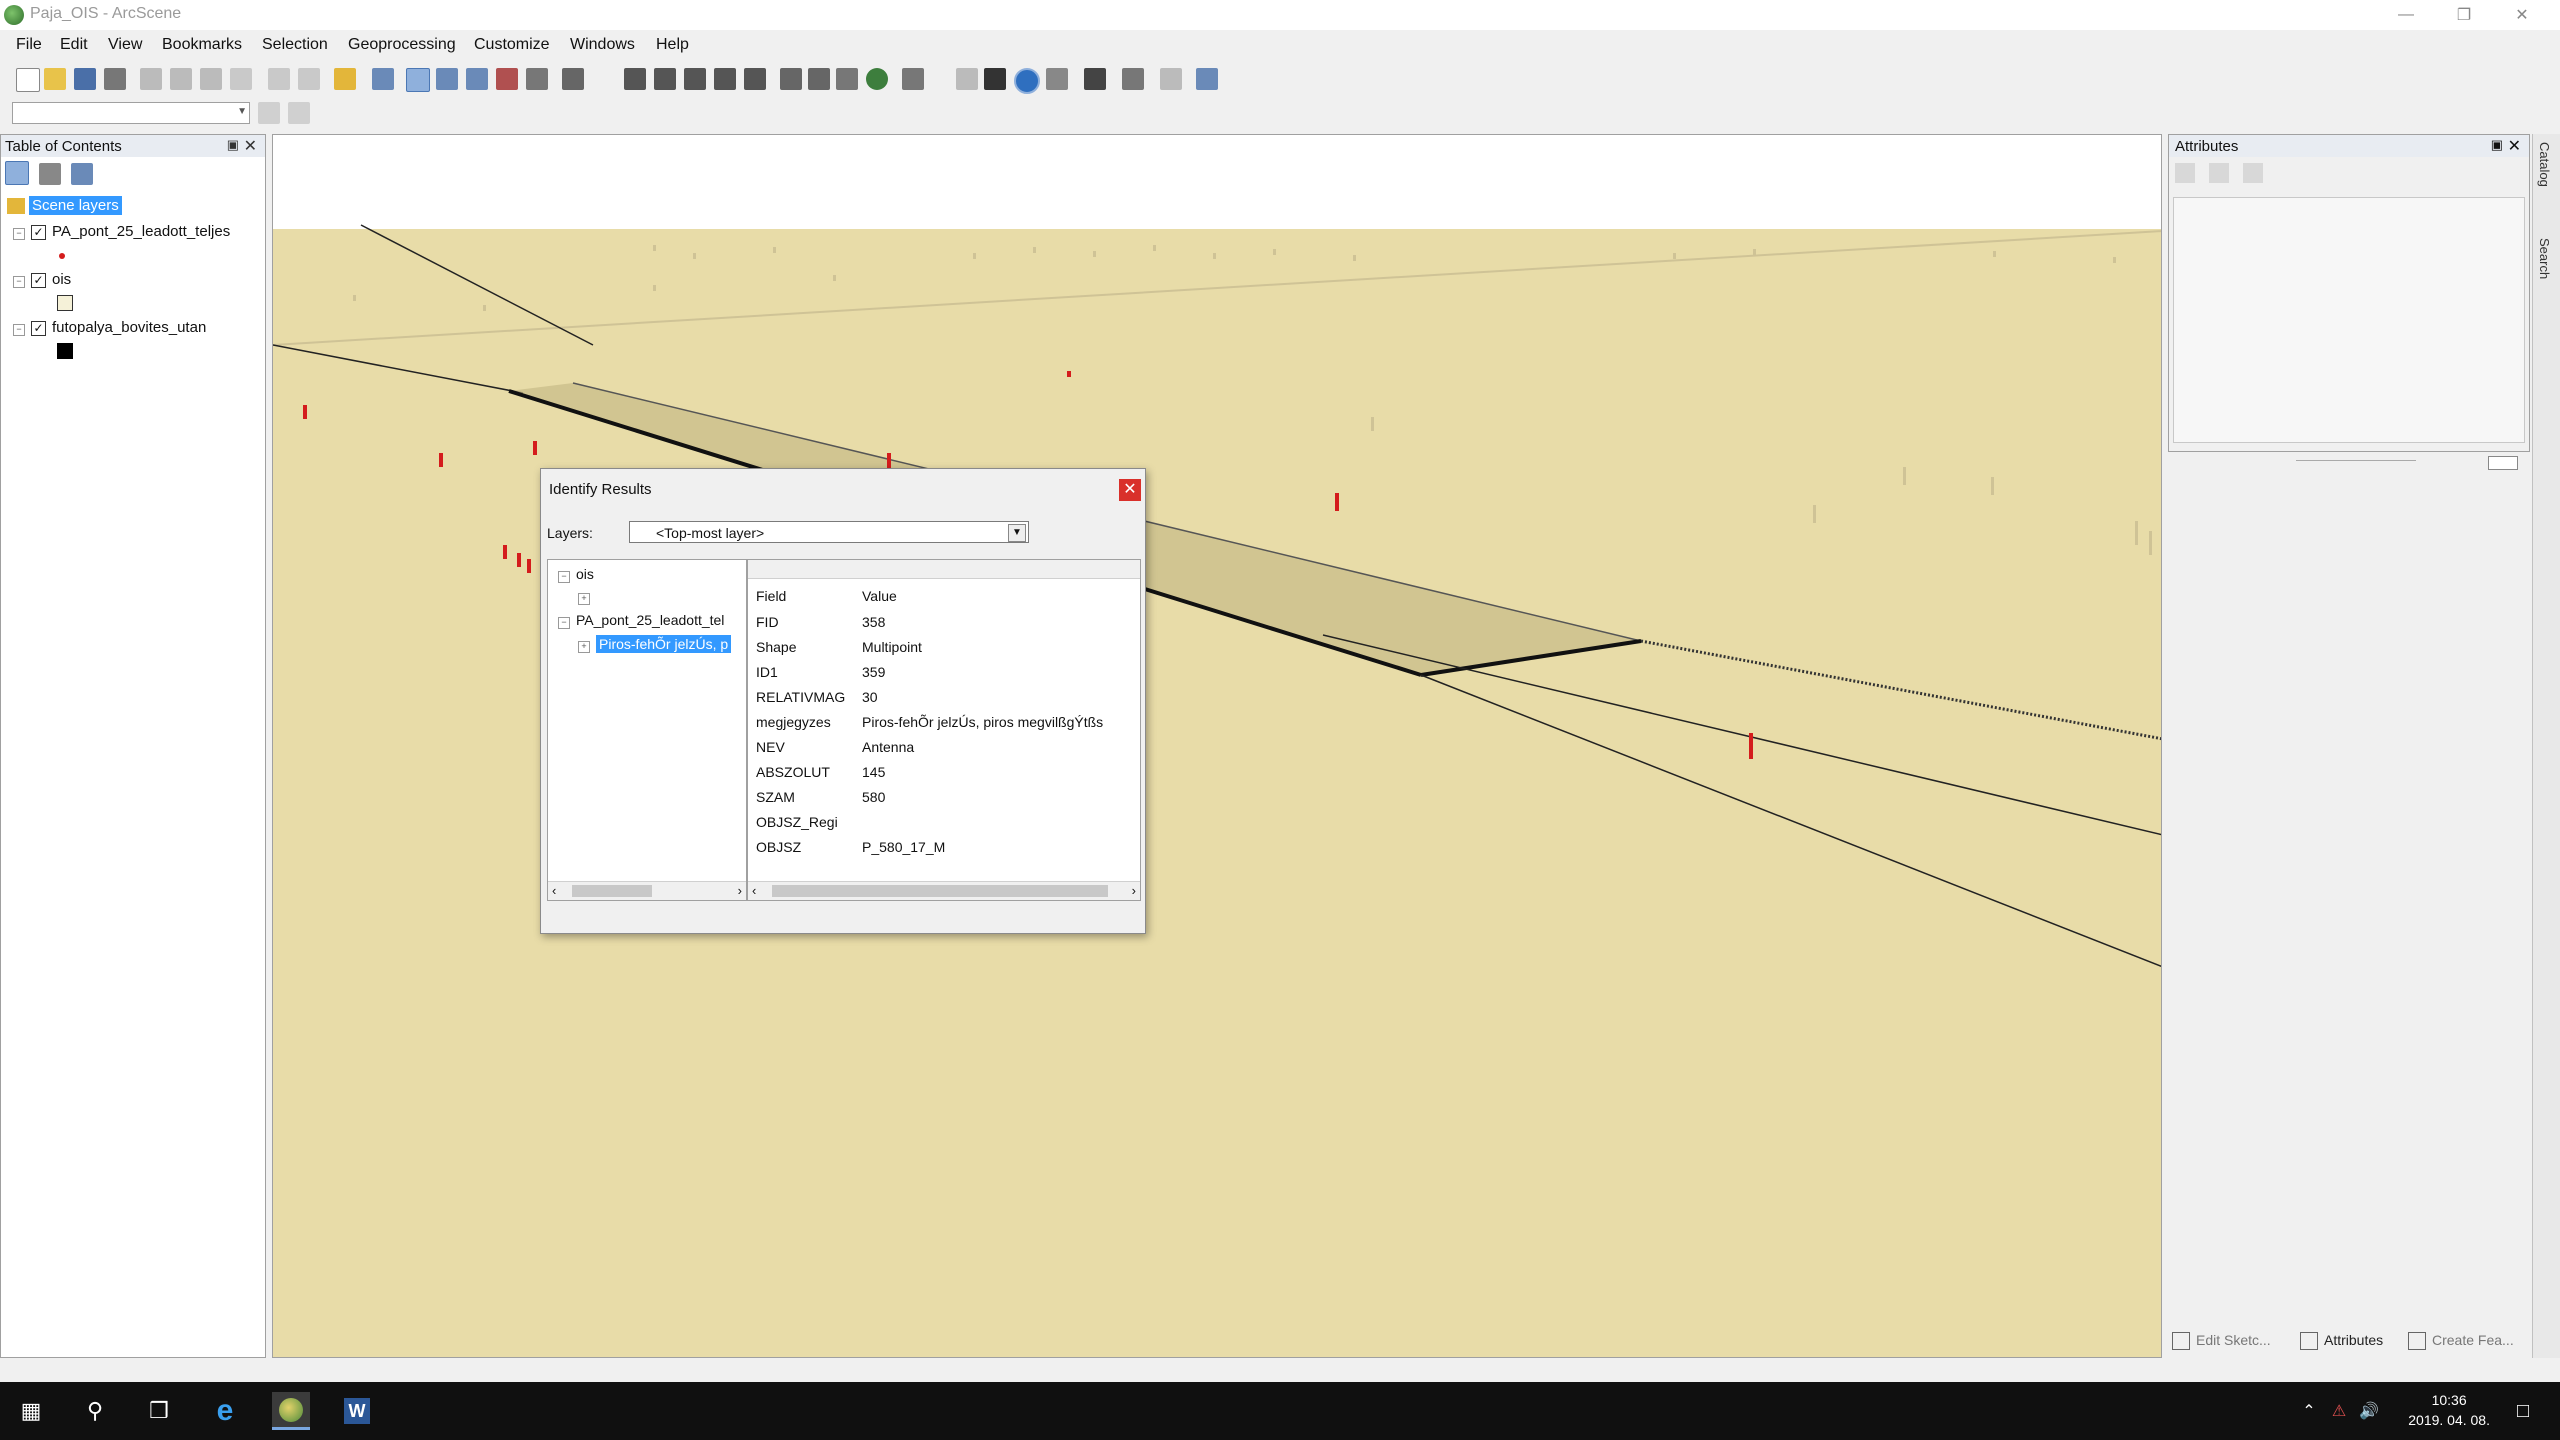 This screenshot has width=2560, height=1440. Describe the element at coordinates (151, 79) in the screenshot. I see `cut-icon` at that location.